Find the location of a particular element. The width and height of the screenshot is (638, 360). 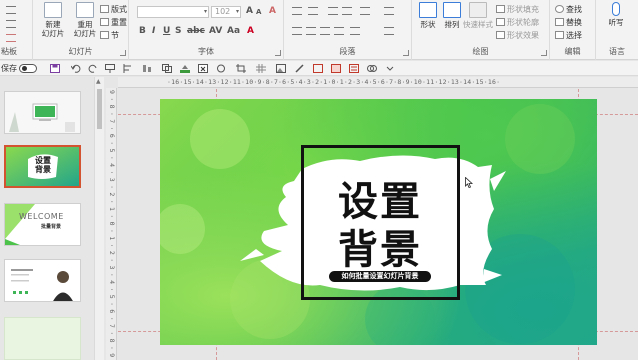

search-icon is located at coordinates (559, 9).